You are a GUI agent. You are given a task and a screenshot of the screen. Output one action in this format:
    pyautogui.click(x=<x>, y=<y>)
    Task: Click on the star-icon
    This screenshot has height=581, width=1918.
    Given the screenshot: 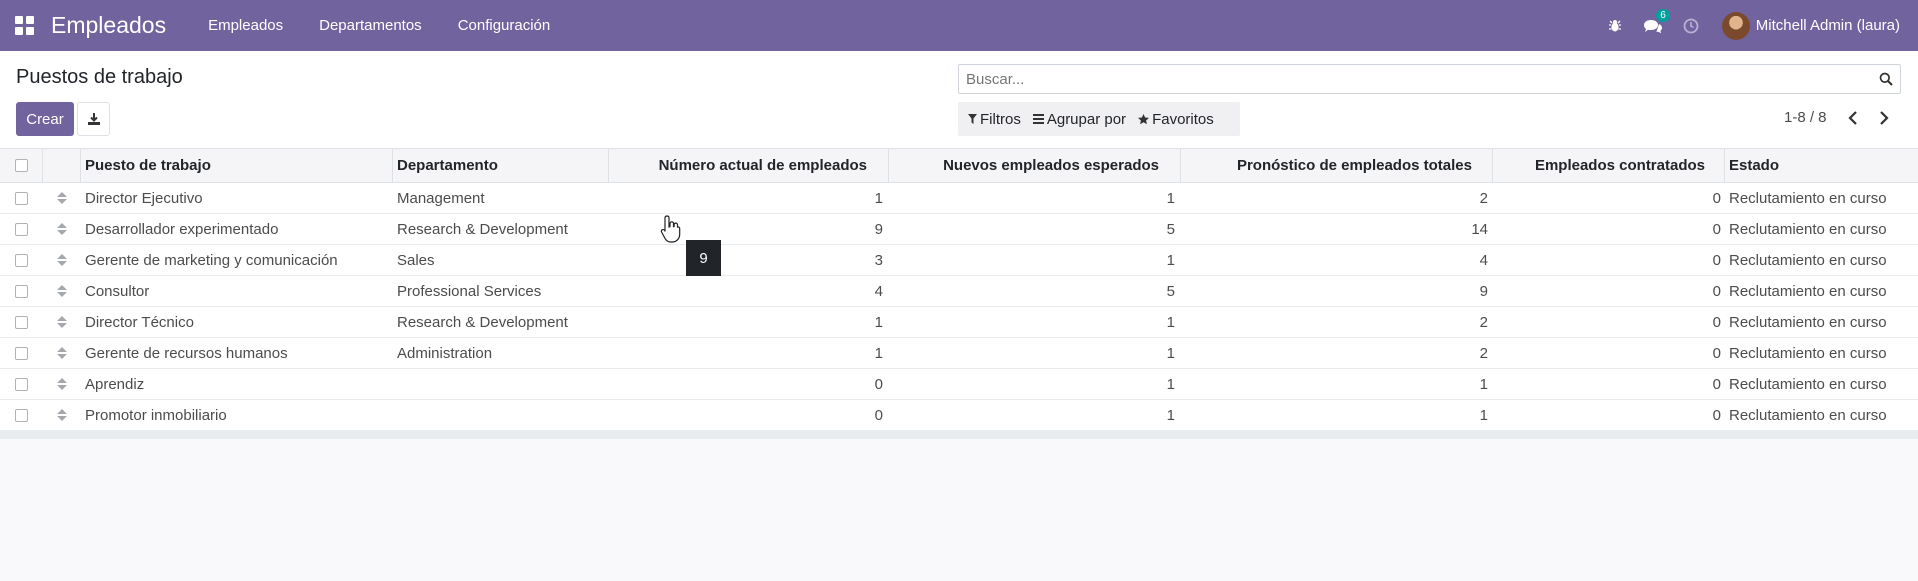 What is the action you would take?
    pyautogui.click(x=1144, y=118)
    